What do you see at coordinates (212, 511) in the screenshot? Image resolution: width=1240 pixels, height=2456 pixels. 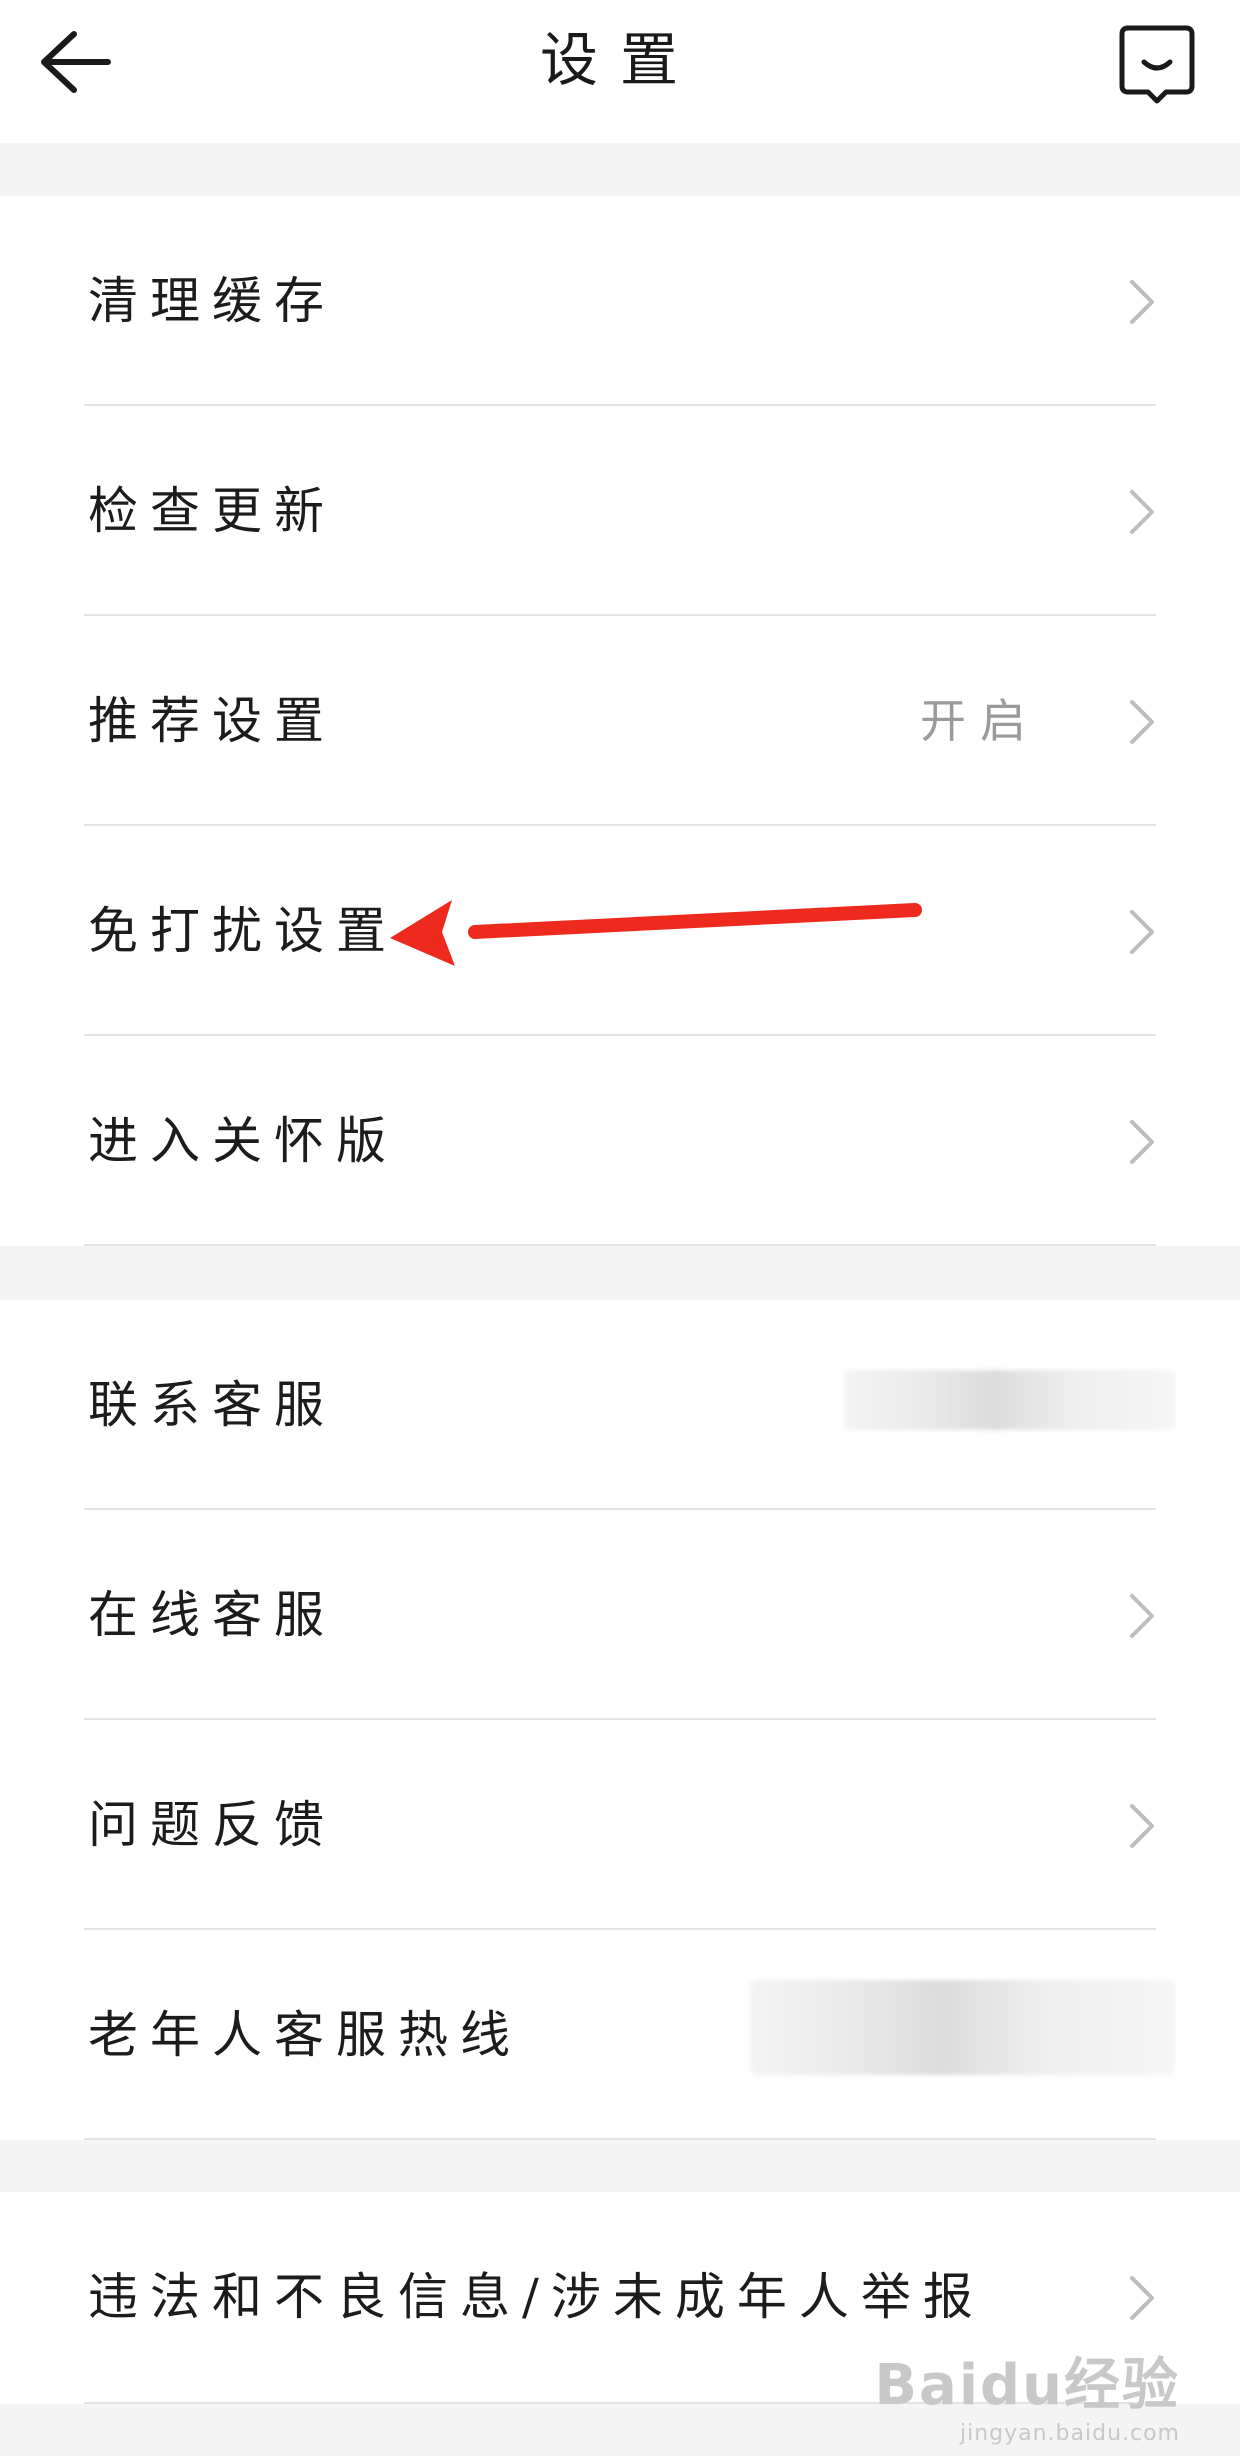 I see `row-label: 检查更新` at bounding box center [212, 511].